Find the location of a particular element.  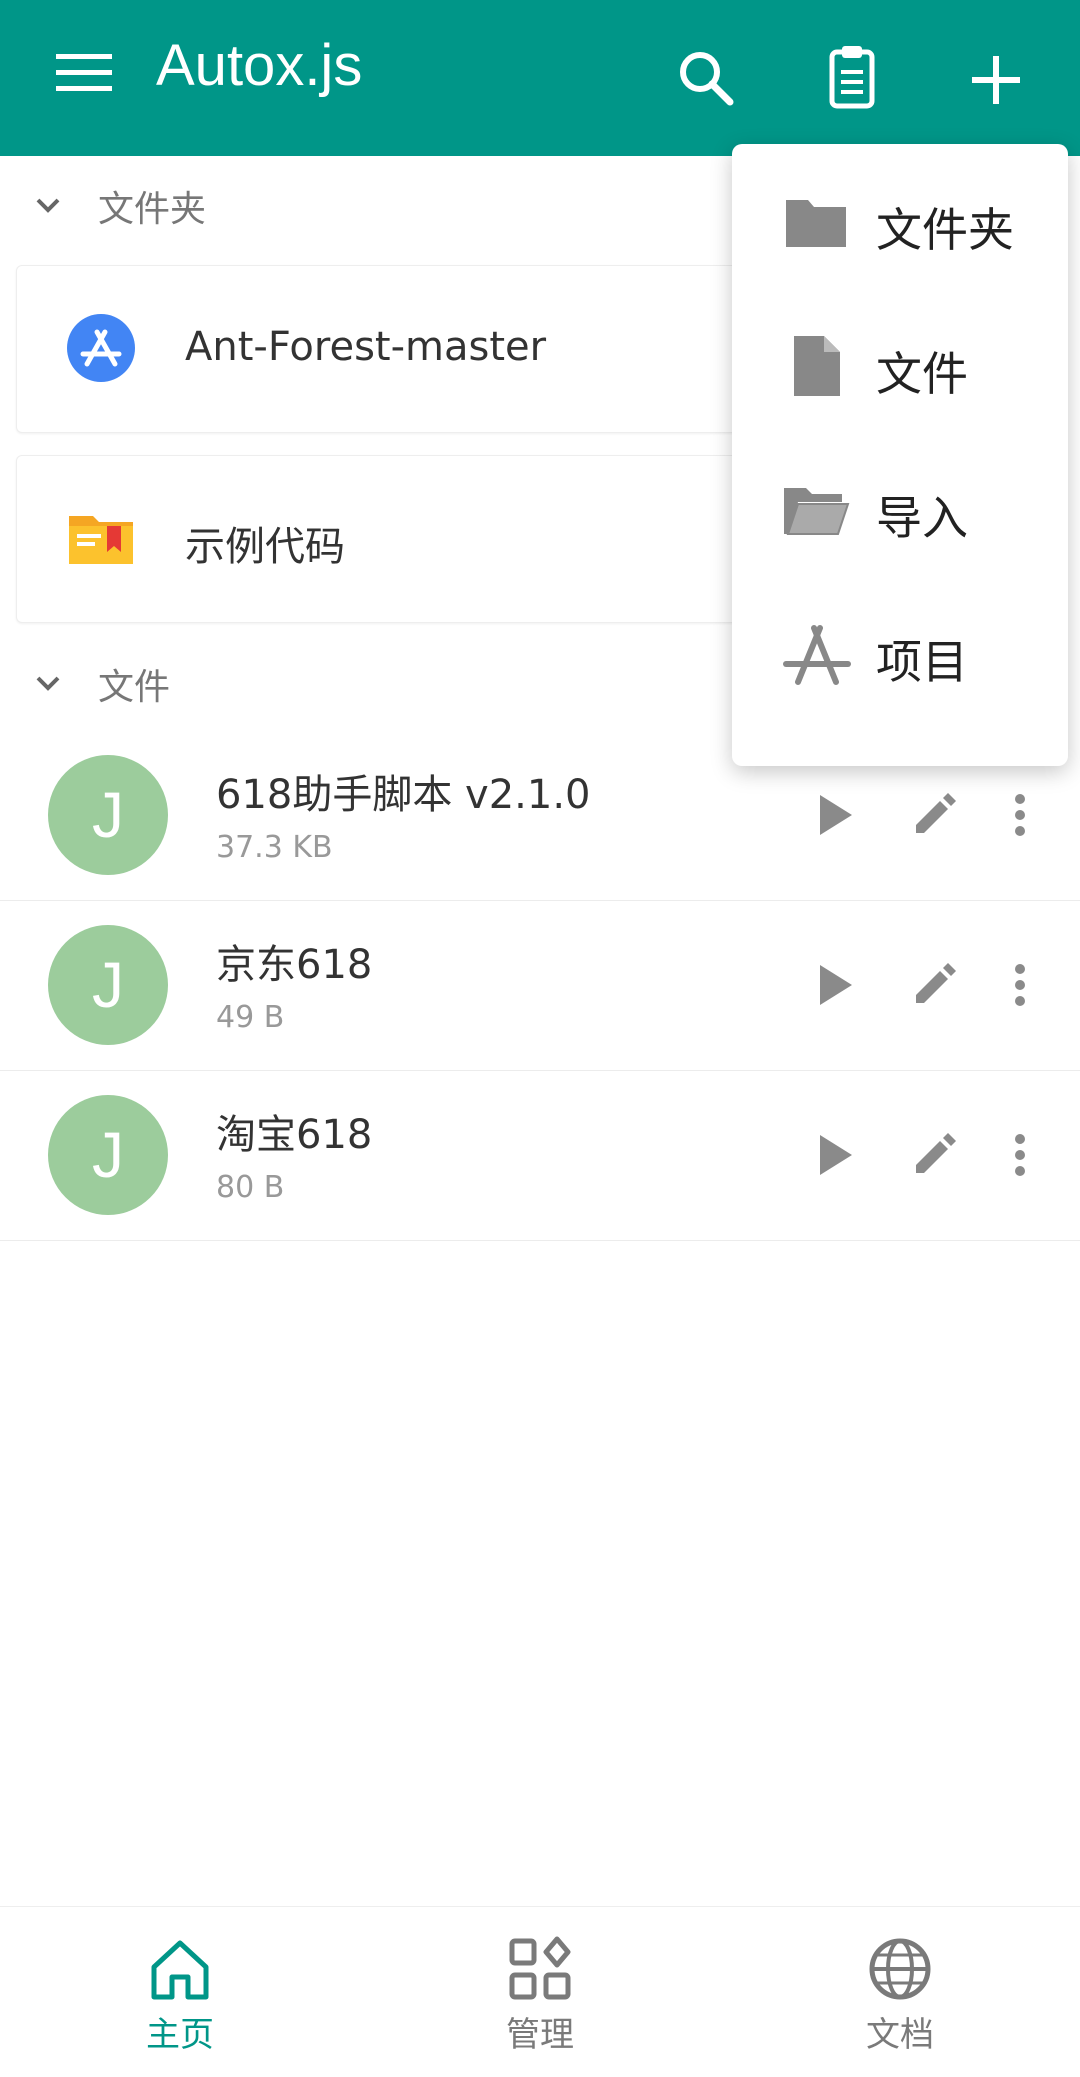

menu-item-project: 项目 is located at coordinates (900, 648).